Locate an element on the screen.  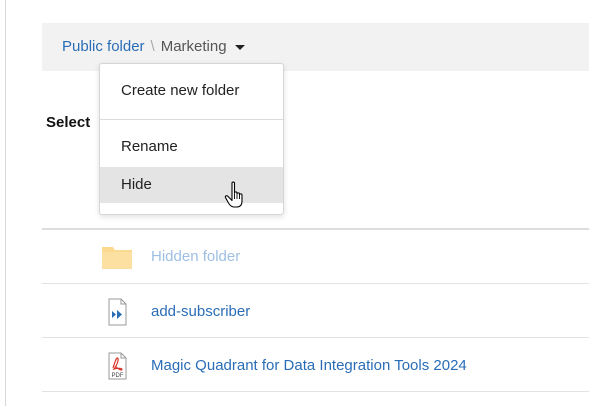
menu-divider is located at coordinates (191, 119).